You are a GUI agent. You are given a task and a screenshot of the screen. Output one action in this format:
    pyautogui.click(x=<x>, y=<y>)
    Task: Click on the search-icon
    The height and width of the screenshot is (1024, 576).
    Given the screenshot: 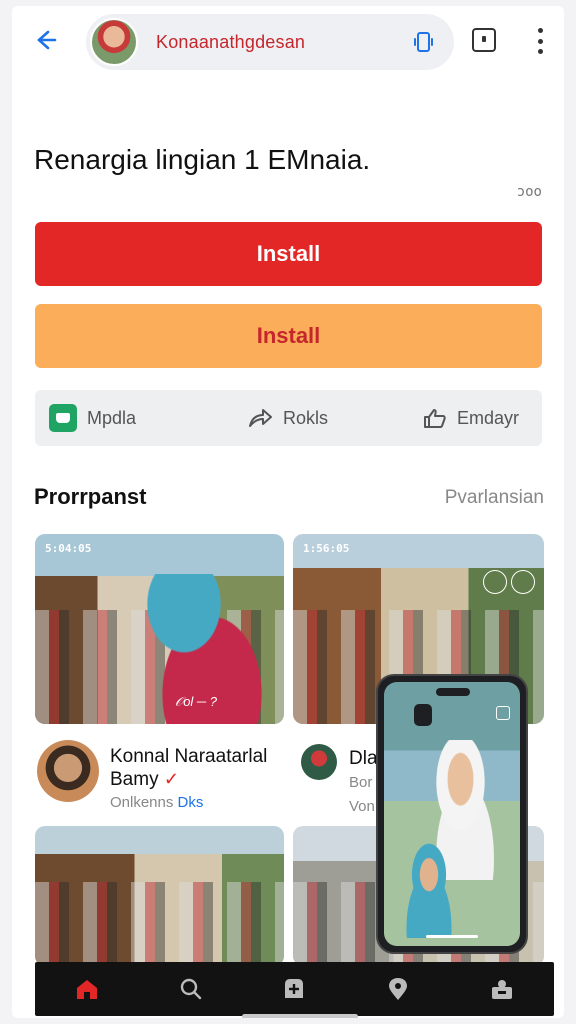 What is the action you would take?
    pyautogui.click(x=190, y=989)
    